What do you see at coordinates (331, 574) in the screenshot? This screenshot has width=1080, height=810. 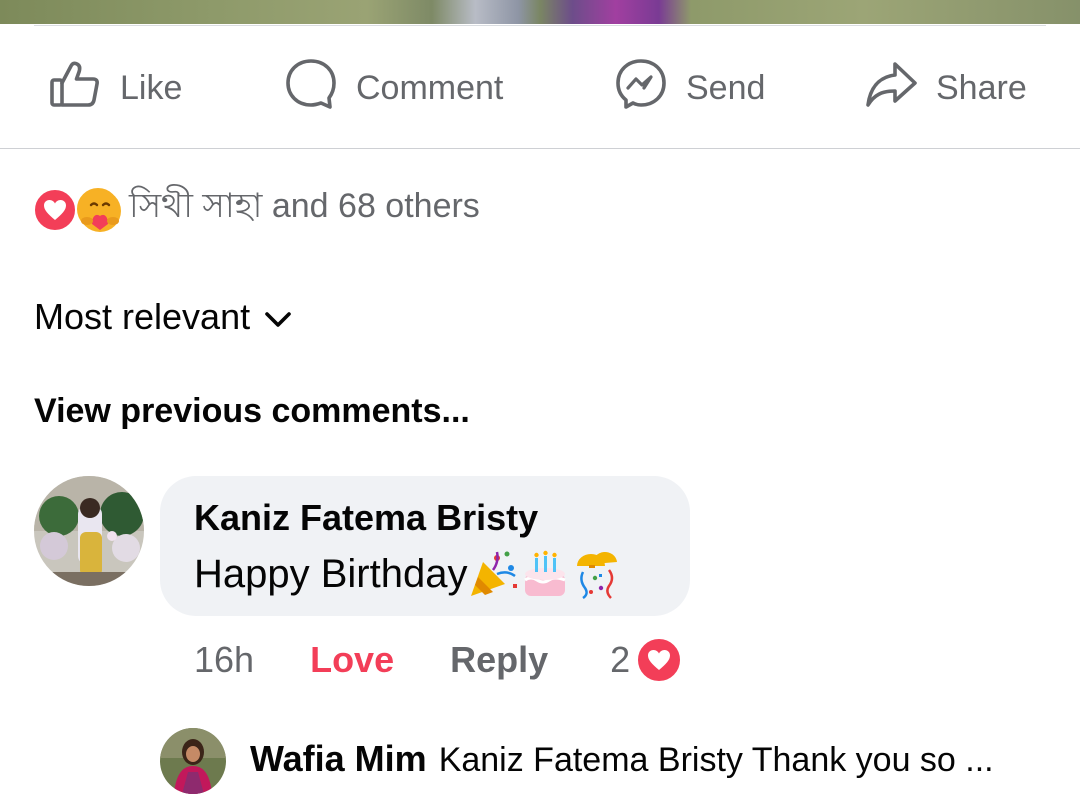 I see `comment-body: Happy Birthday` at bounding box center [331, 574].